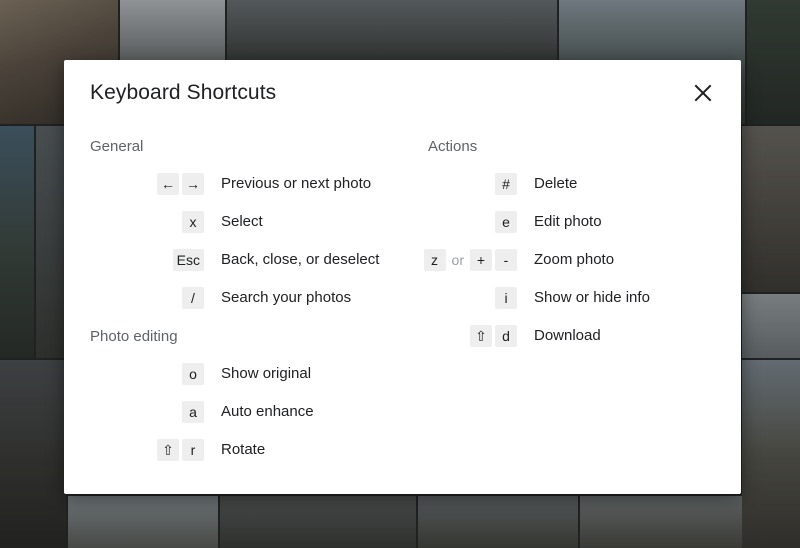  What do you see at coordinates (147, 298) in the screenshot?
I see `shortcut-keys: /` at bounding box center [147, 298].